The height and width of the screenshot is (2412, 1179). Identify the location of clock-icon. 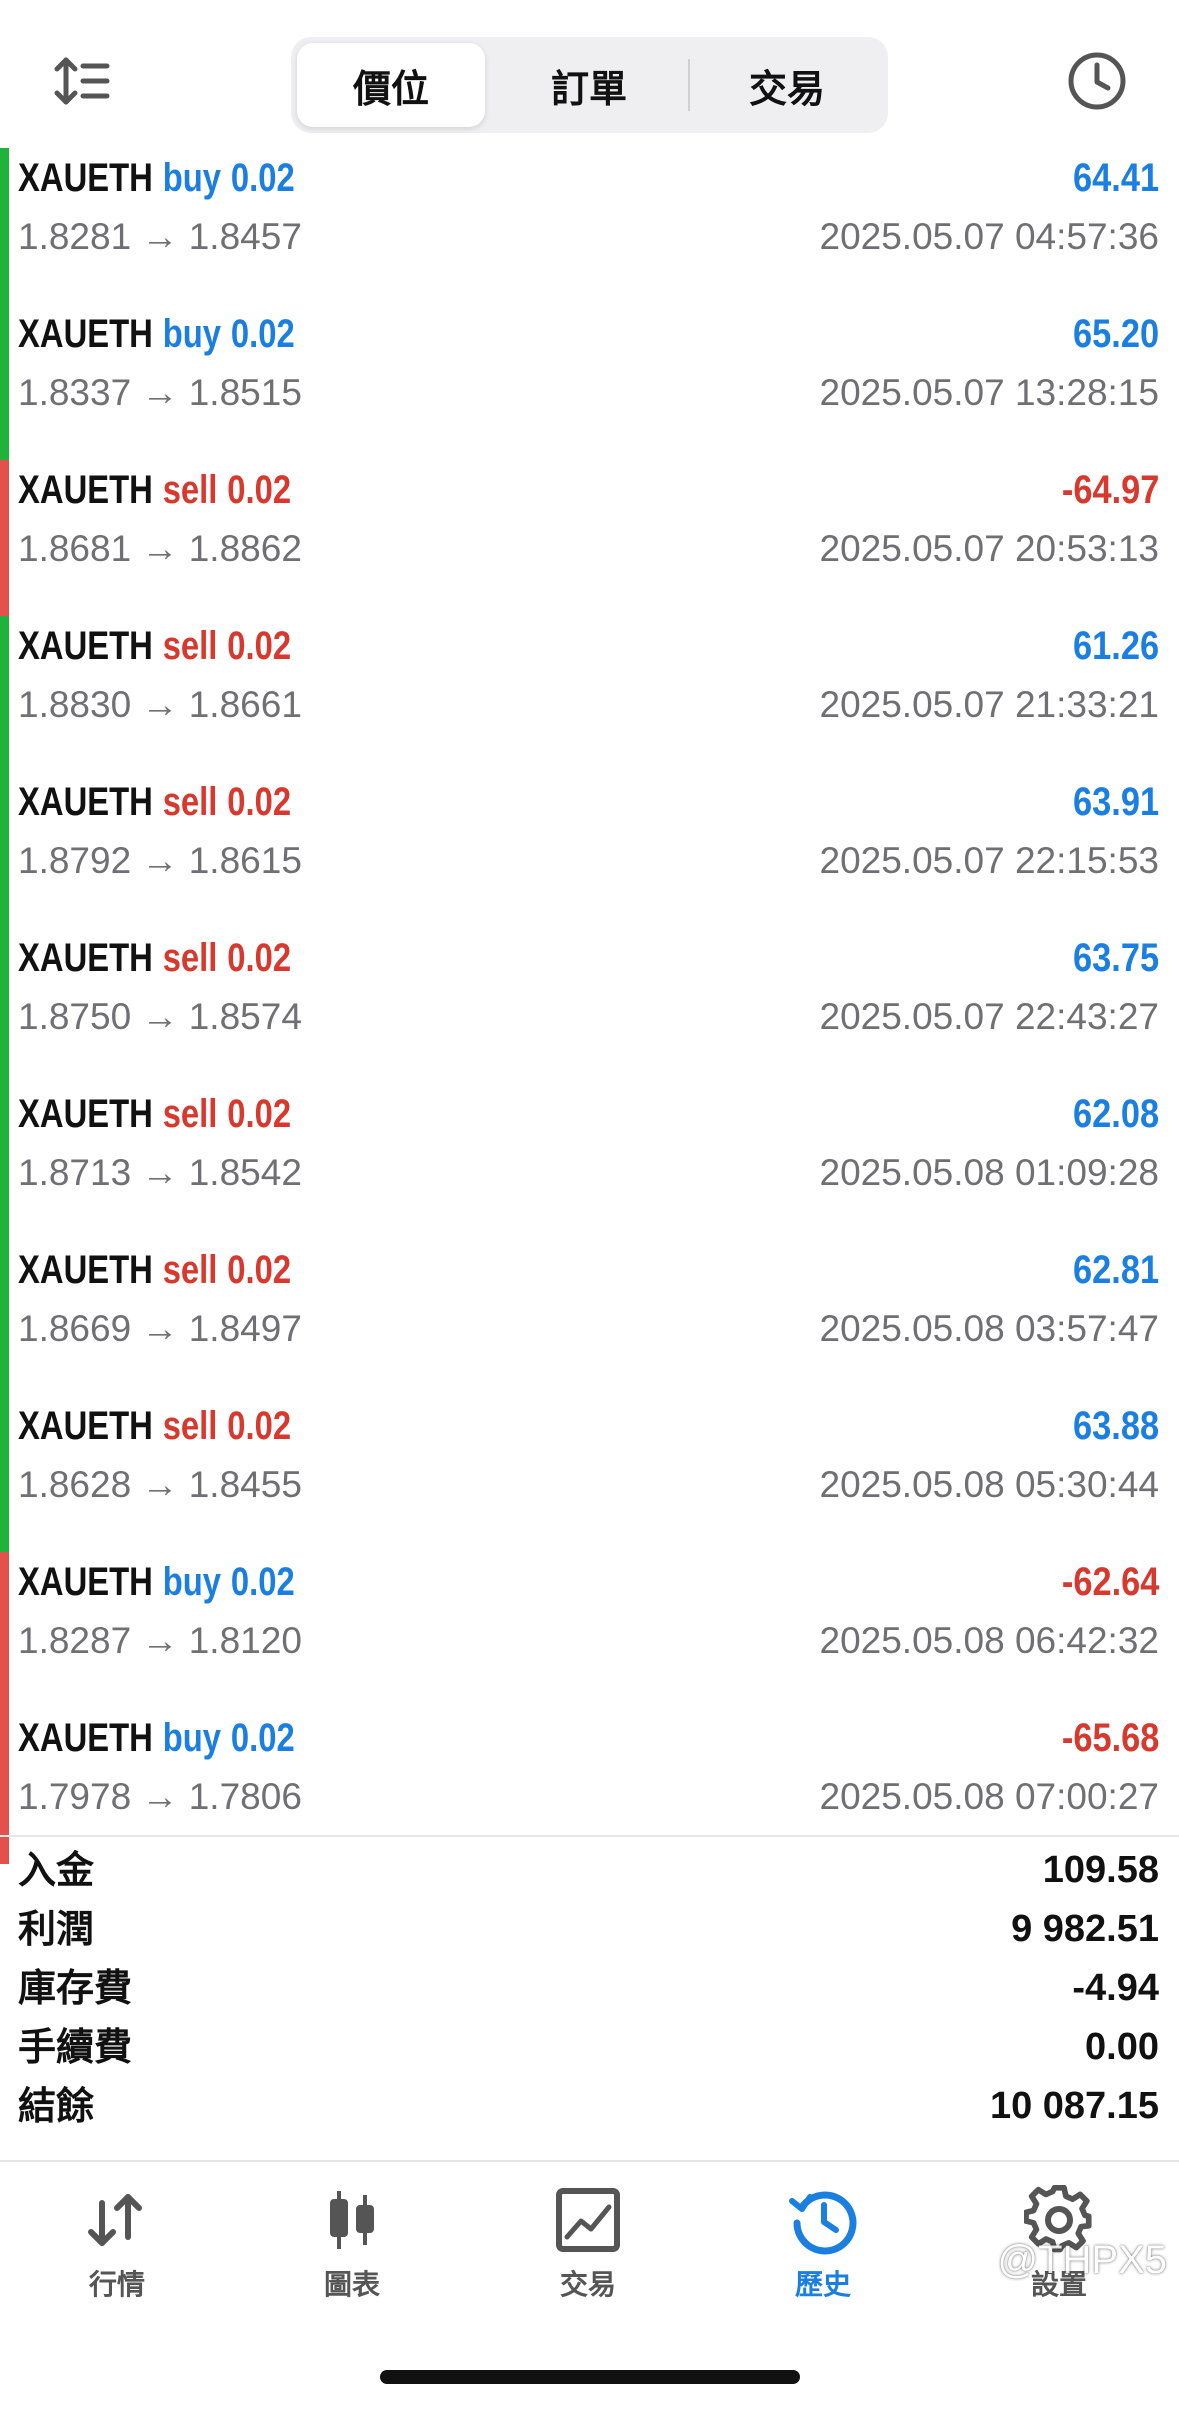
(1097, 81).